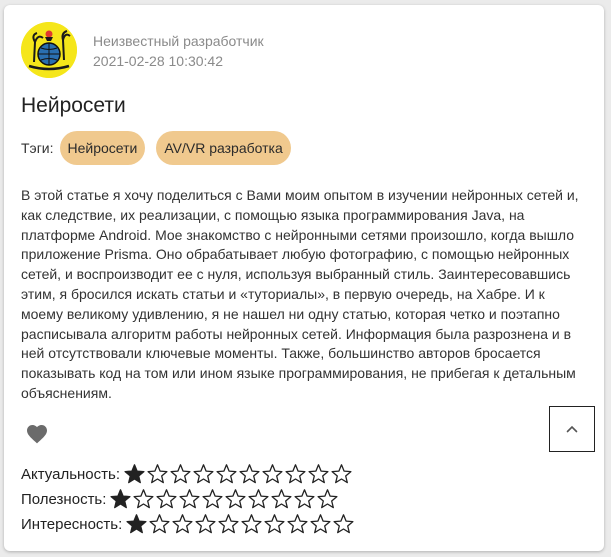 The height and width of the screenshot is (557, 611). I want to click on post-title: Нейросети, so click(73, 105).